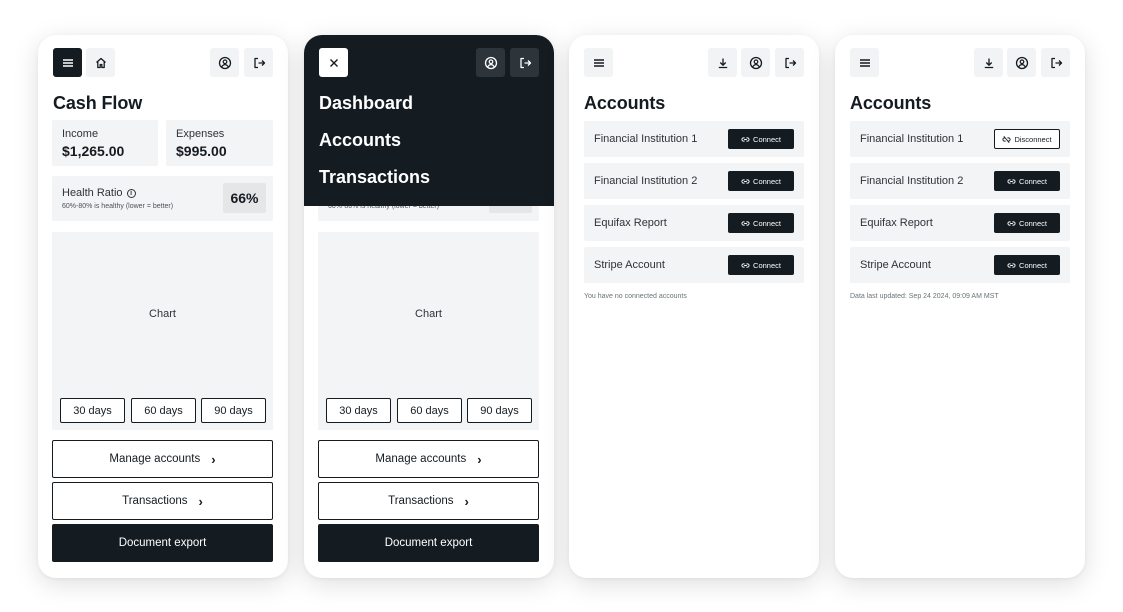 The width and height of the screenshot is (1123, 612). Describe the element at coordinates (1006, 139) in the screenshot. I see `unlink-icon` at that location.